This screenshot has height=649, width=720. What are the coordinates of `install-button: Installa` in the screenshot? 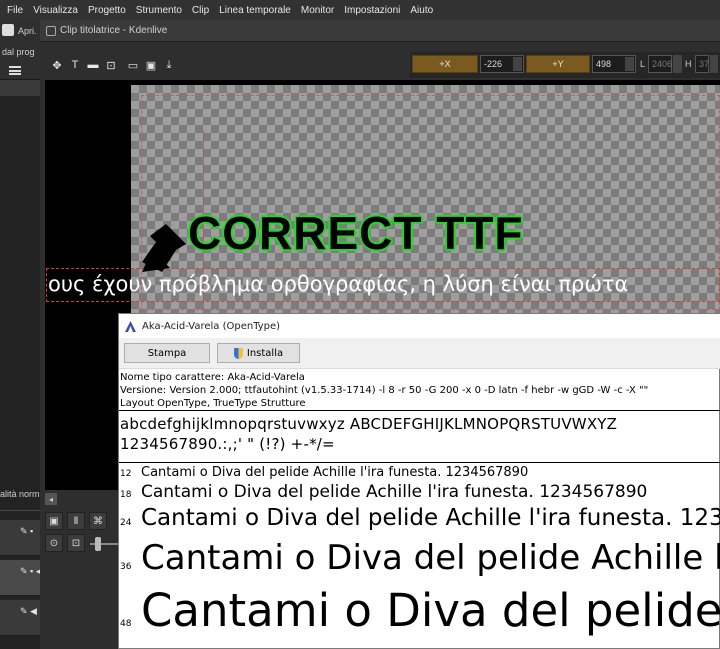 It's located at (258, 353).